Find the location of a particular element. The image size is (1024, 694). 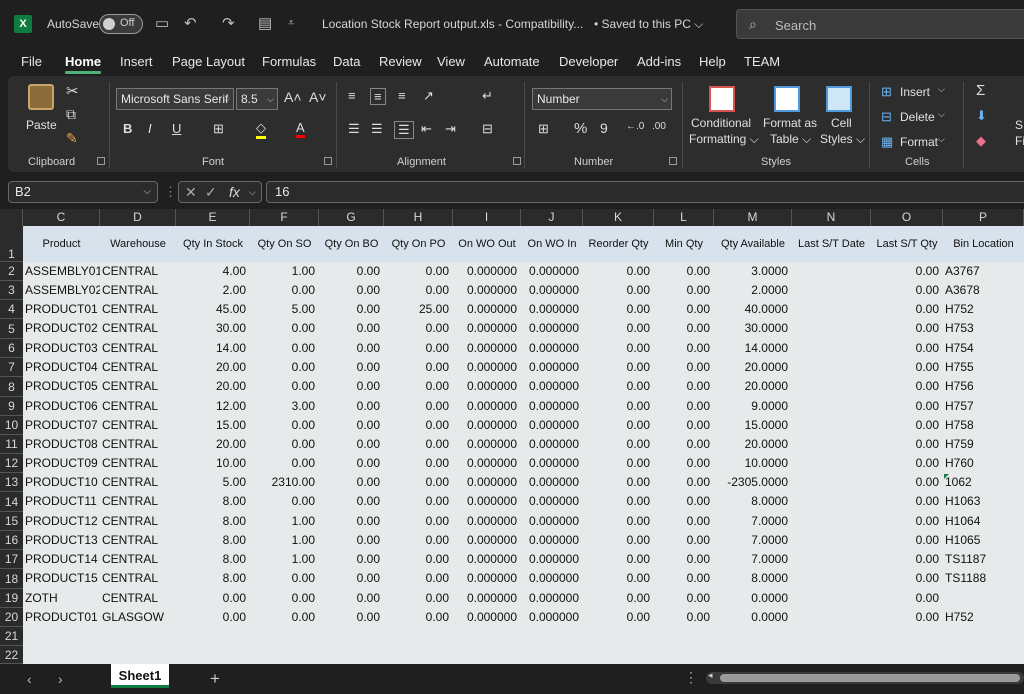

copy-icon: ⧉ is located at coordinates (71, 114).